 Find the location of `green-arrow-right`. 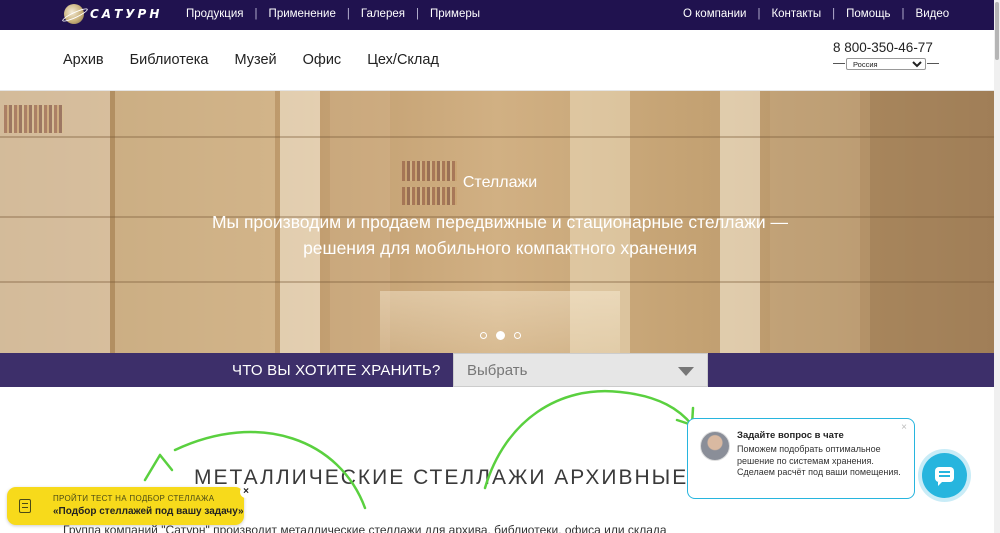

green-arrow-right is located at coordinates (588, 439).